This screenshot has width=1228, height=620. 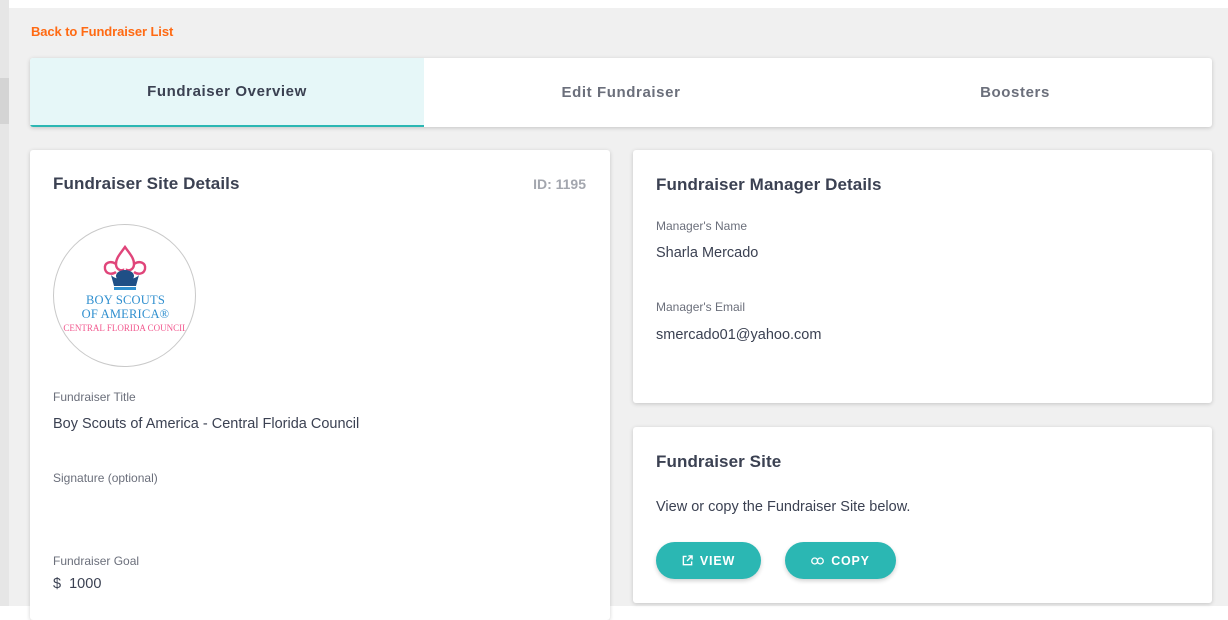 I want to click on fundraiser-goal-label: Fundraiser Goal, so click(x=96, y=561).